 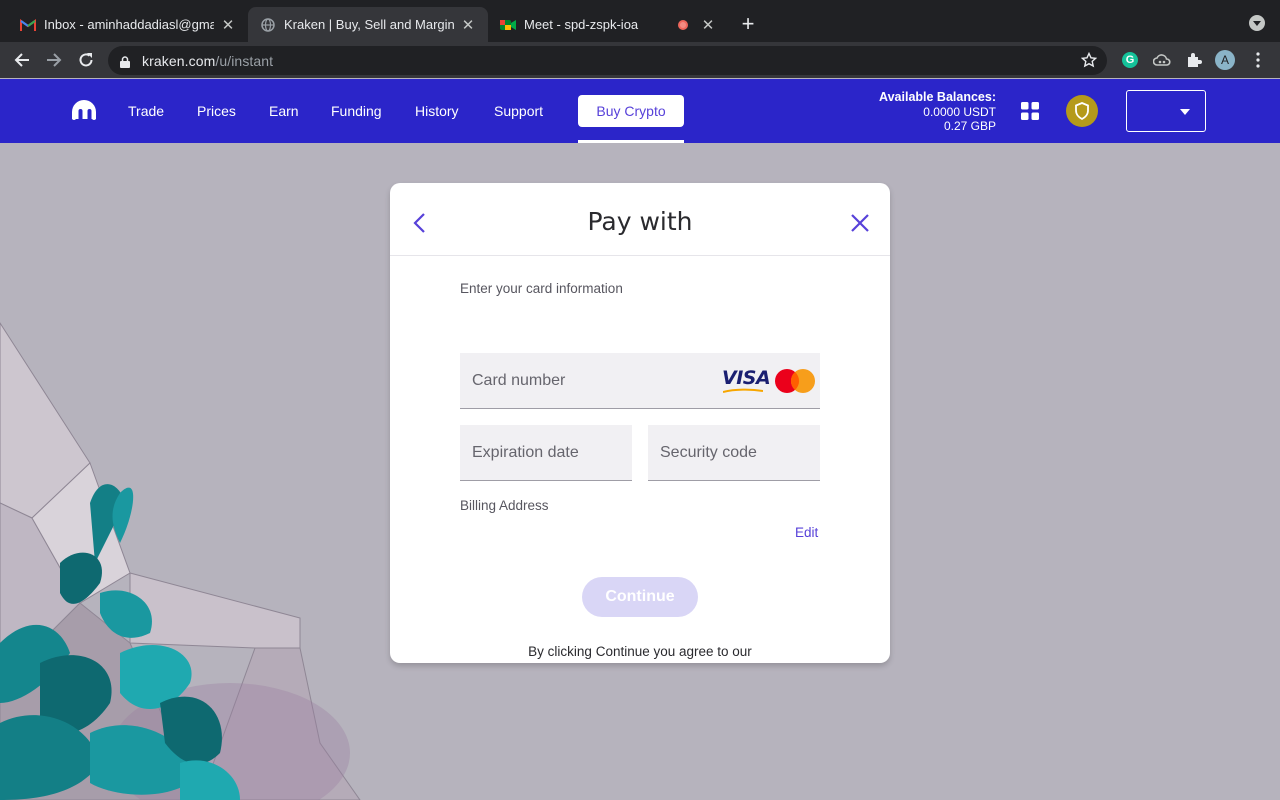 I want to click on grammarly-icon: G, so click(x=1130, y=60).